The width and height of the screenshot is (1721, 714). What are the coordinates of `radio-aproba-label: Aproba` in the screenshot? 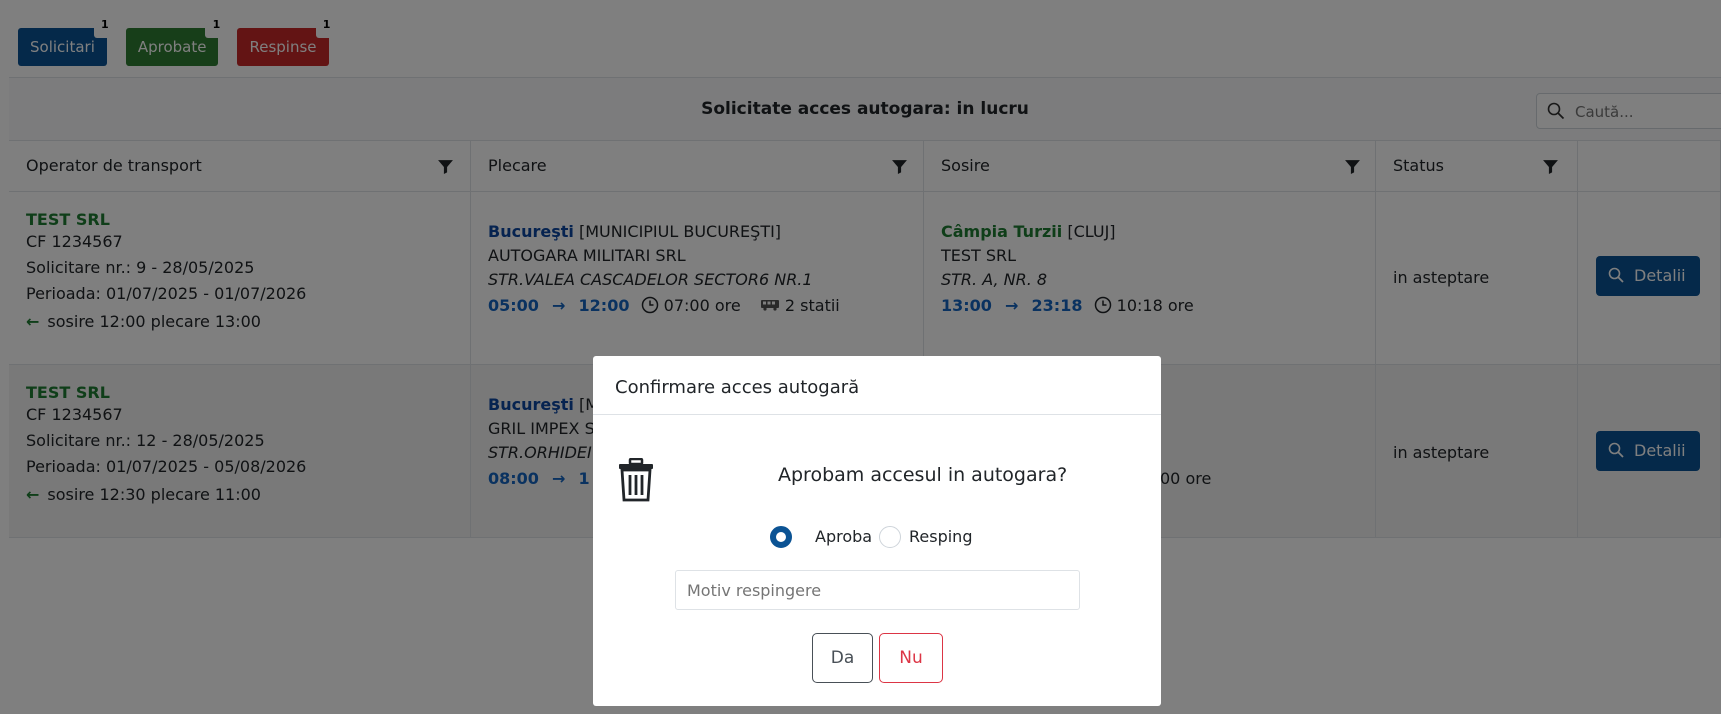 It's located at (843, 536).